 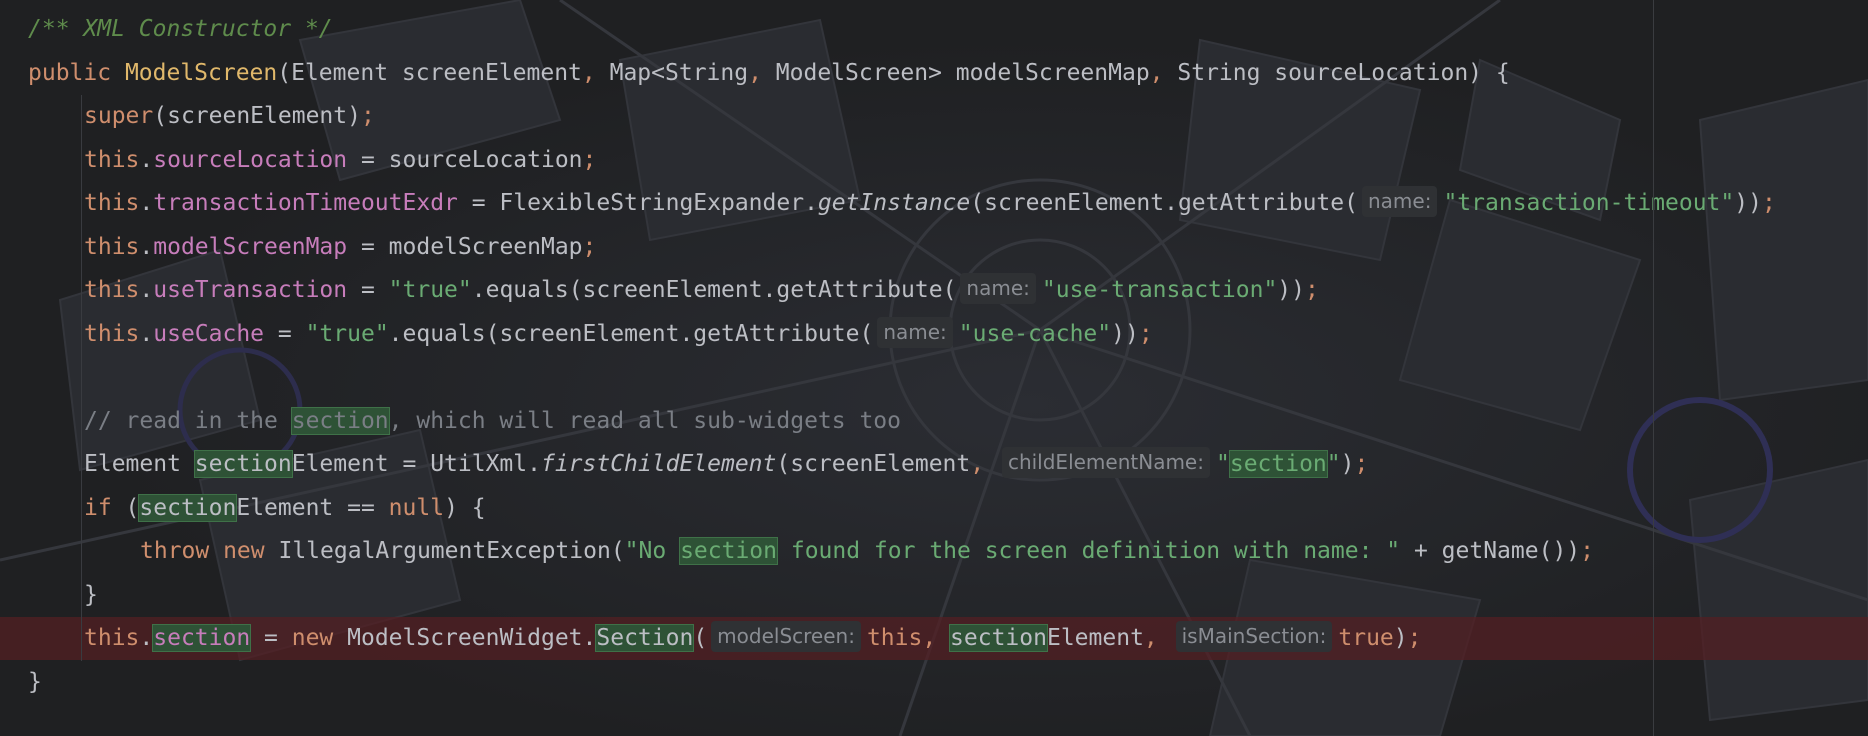 What do you see at coordinates (645, 420) in the screenshot?
I see `code-token: , which will read all sub-widgets too` at bounding box center [645, 420].